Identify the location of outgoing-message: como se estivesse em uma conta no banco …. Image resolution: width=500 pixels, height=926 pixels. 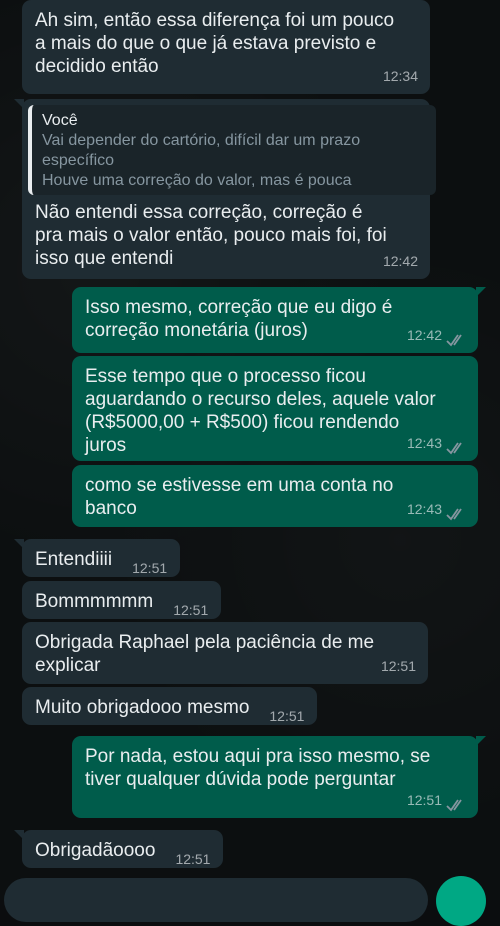
(275, 496).